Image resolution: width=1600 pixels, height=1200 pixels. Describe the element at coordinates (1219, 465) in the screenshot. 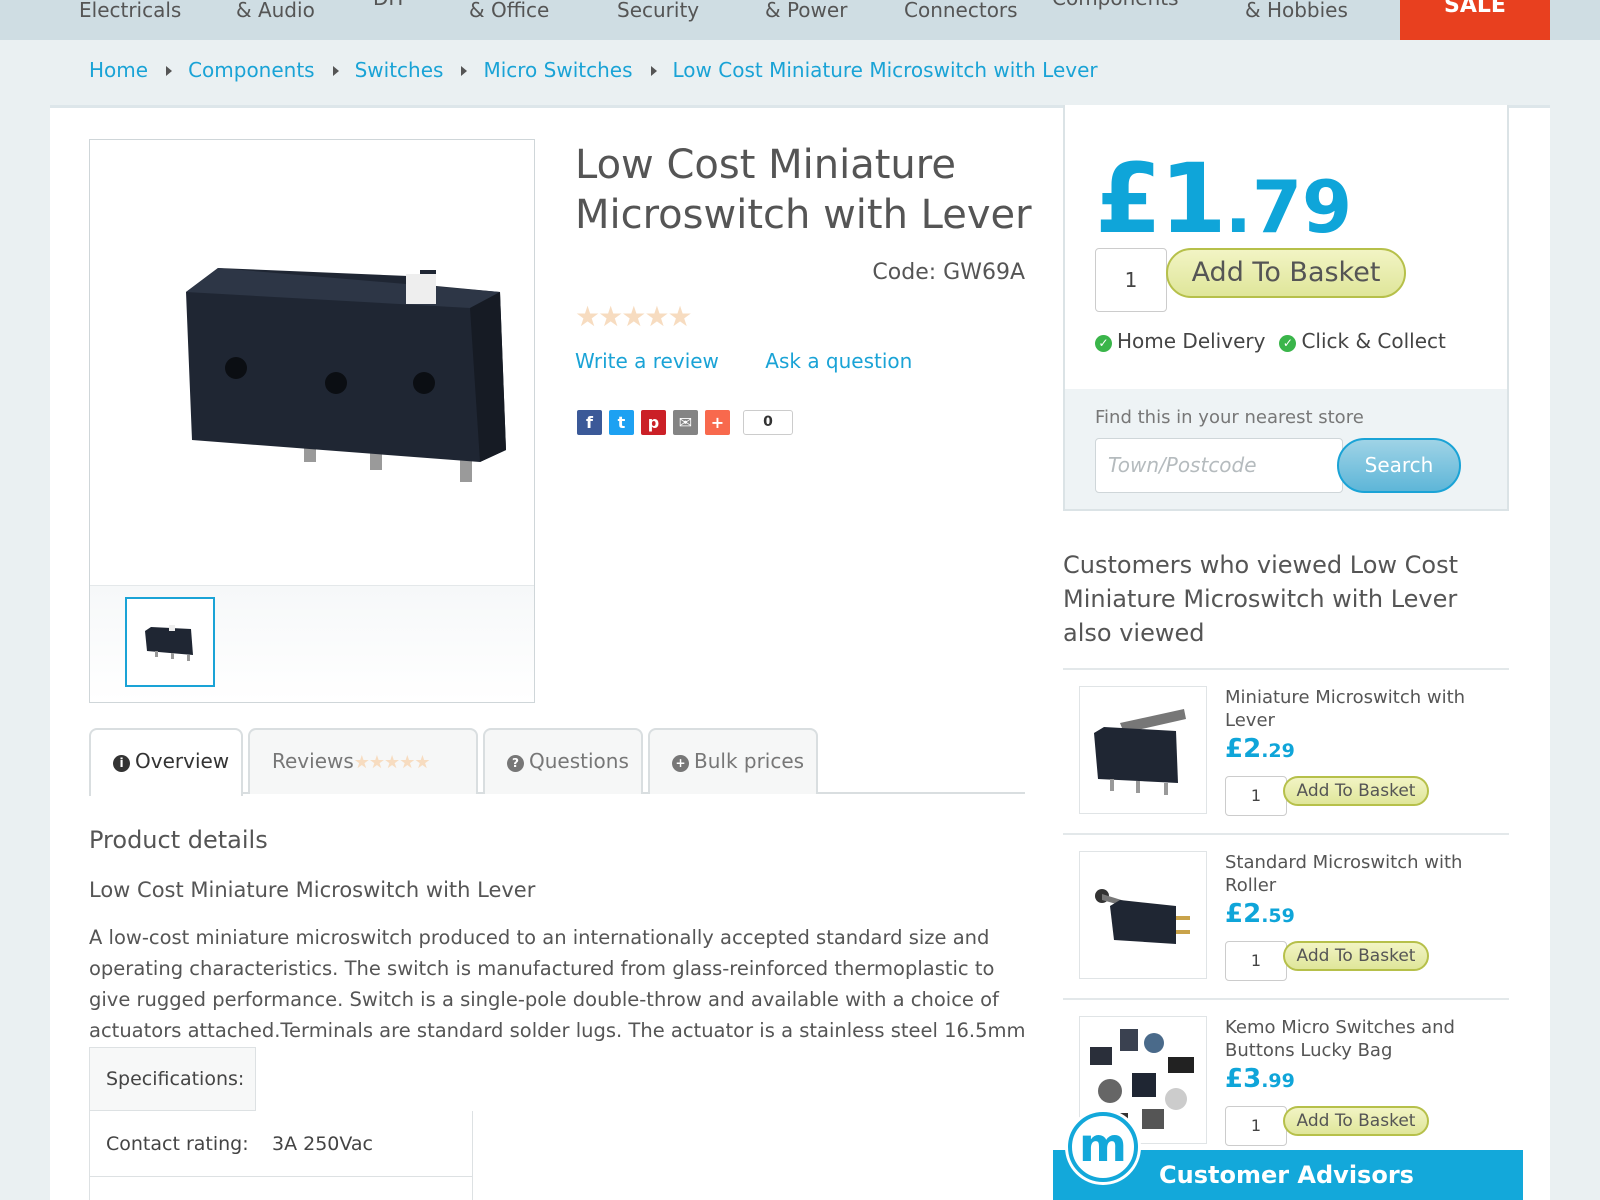

I see `town-postcode-input: Town/Postcode` at that location.